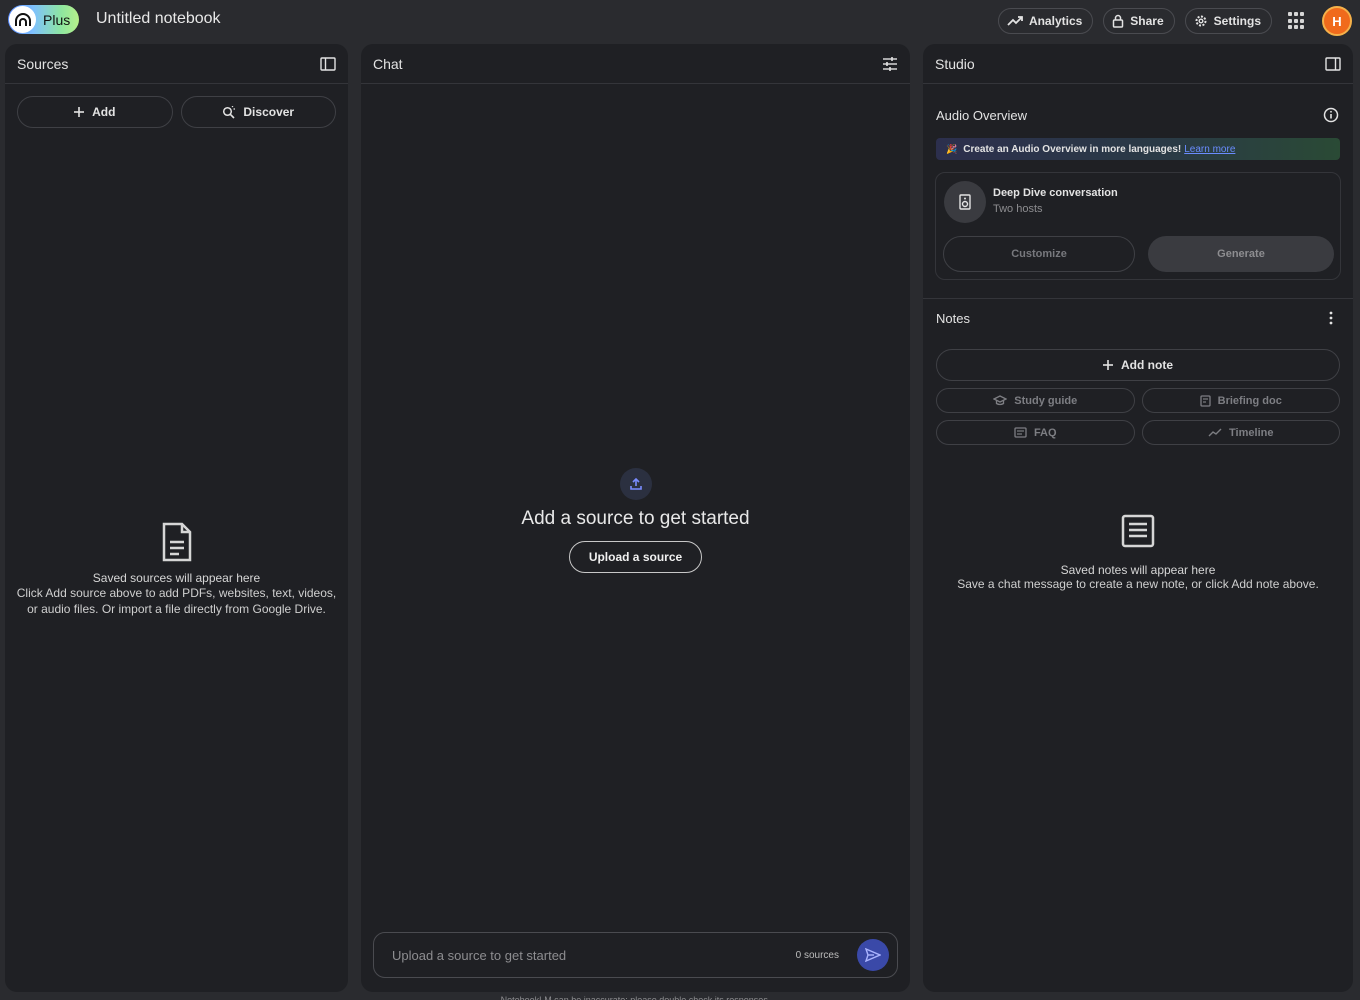 The height and width of the screenshot is (1000, 1360). What do you see at coordinates (176, 64) in the screenshot?
I see `sources-header: Sources` at bounding box center [176, 64].